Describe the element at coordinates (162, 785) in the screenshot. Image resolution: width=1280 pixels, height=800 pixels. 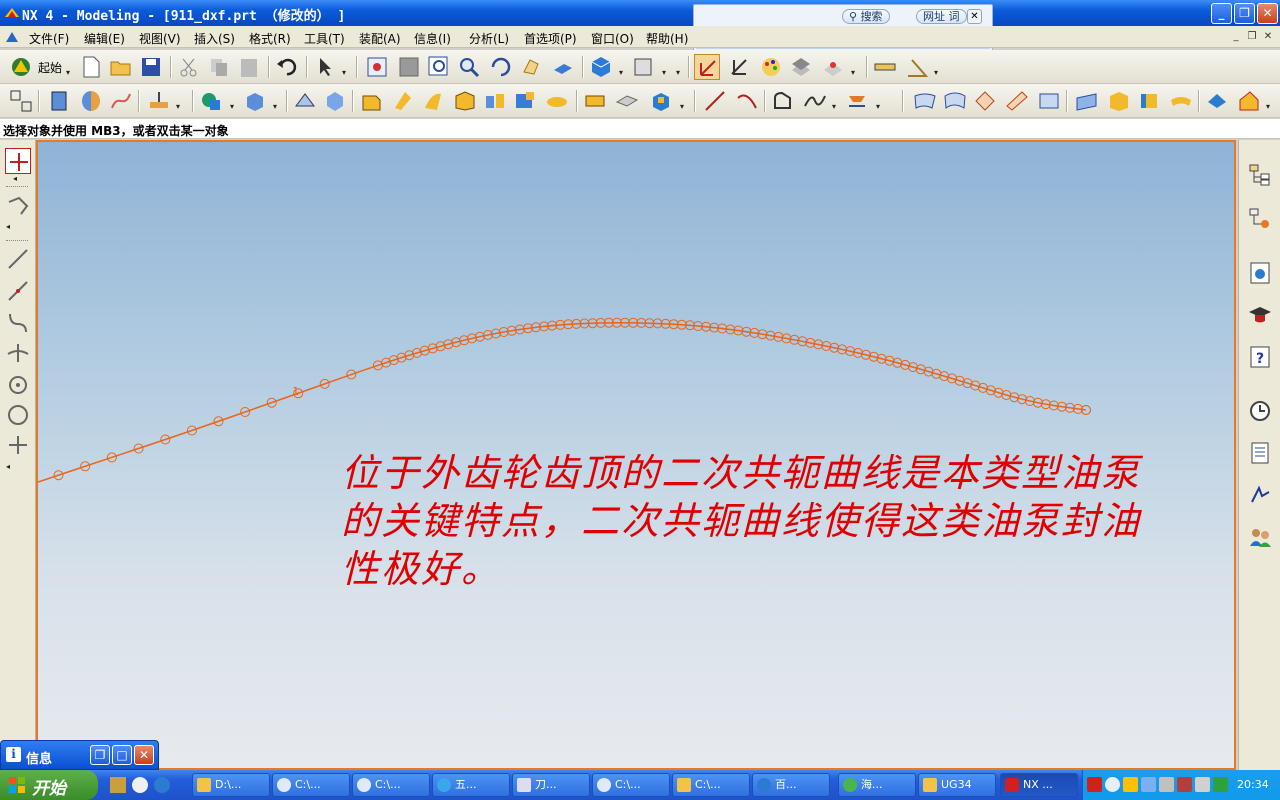
I see `quicklaunch-browser-icon` at that location.